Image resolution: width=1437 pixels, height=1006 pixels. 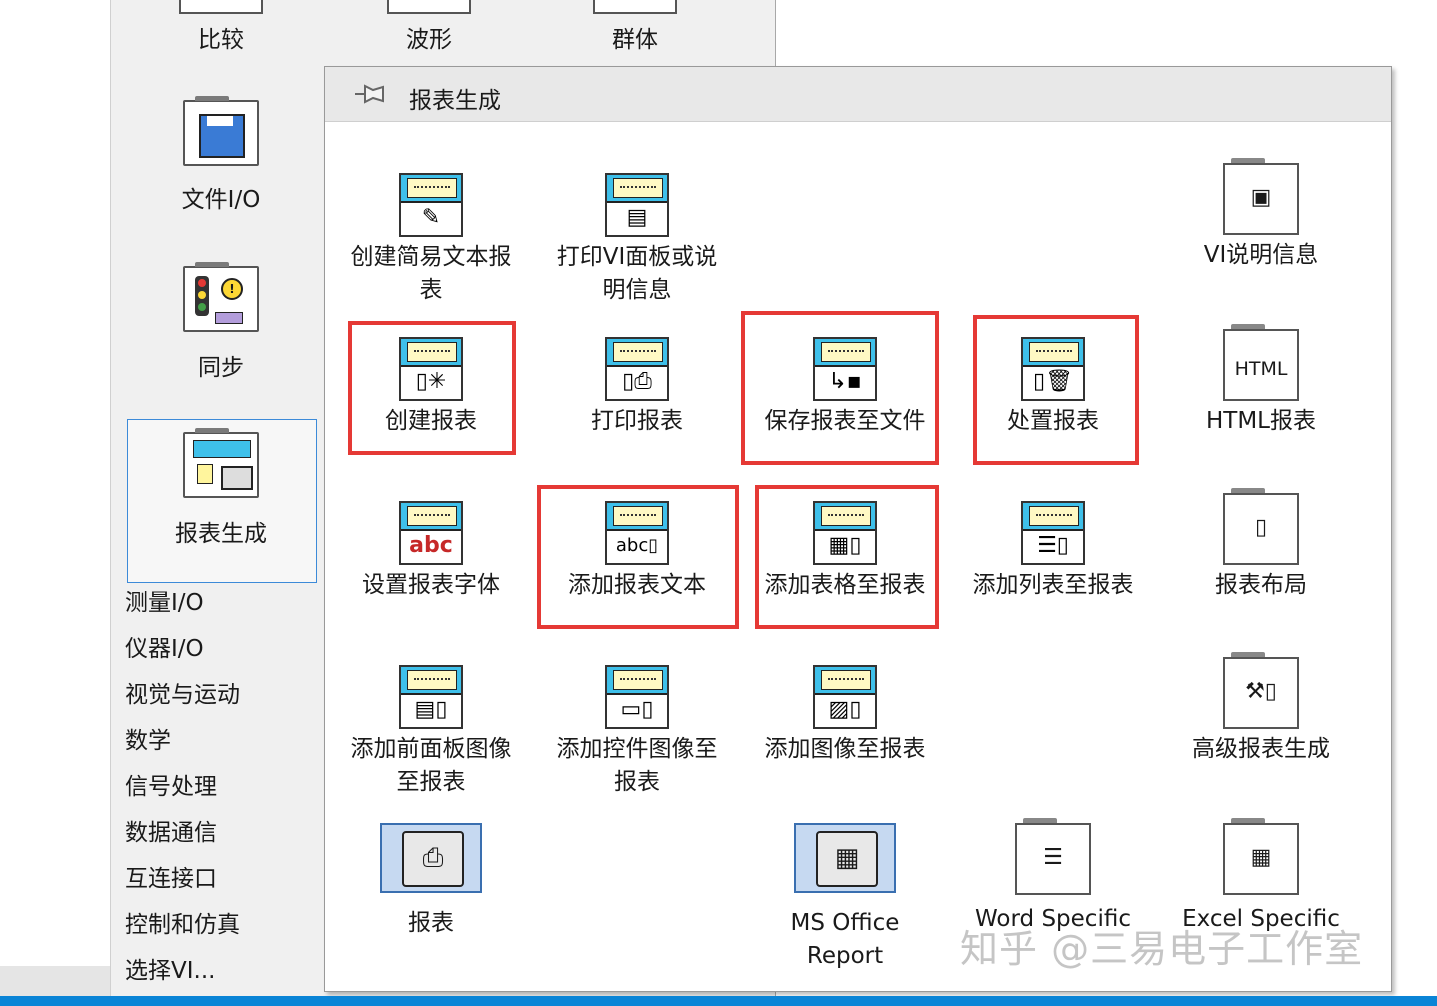 I want to click on palette-item-cluster: 群体, so click(x=635, y=27).